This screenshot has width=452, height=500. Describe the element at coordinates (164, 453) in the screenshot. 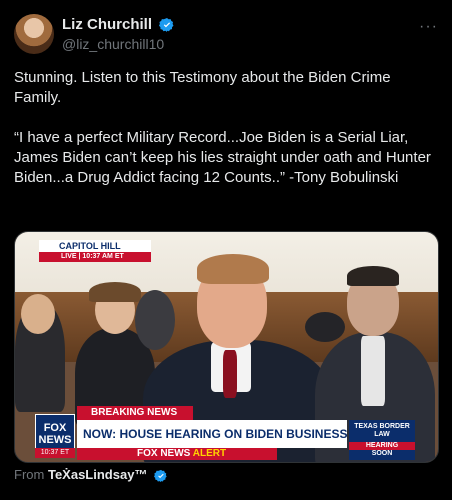

I see `alert-brand: FOX NEWS` at that location.